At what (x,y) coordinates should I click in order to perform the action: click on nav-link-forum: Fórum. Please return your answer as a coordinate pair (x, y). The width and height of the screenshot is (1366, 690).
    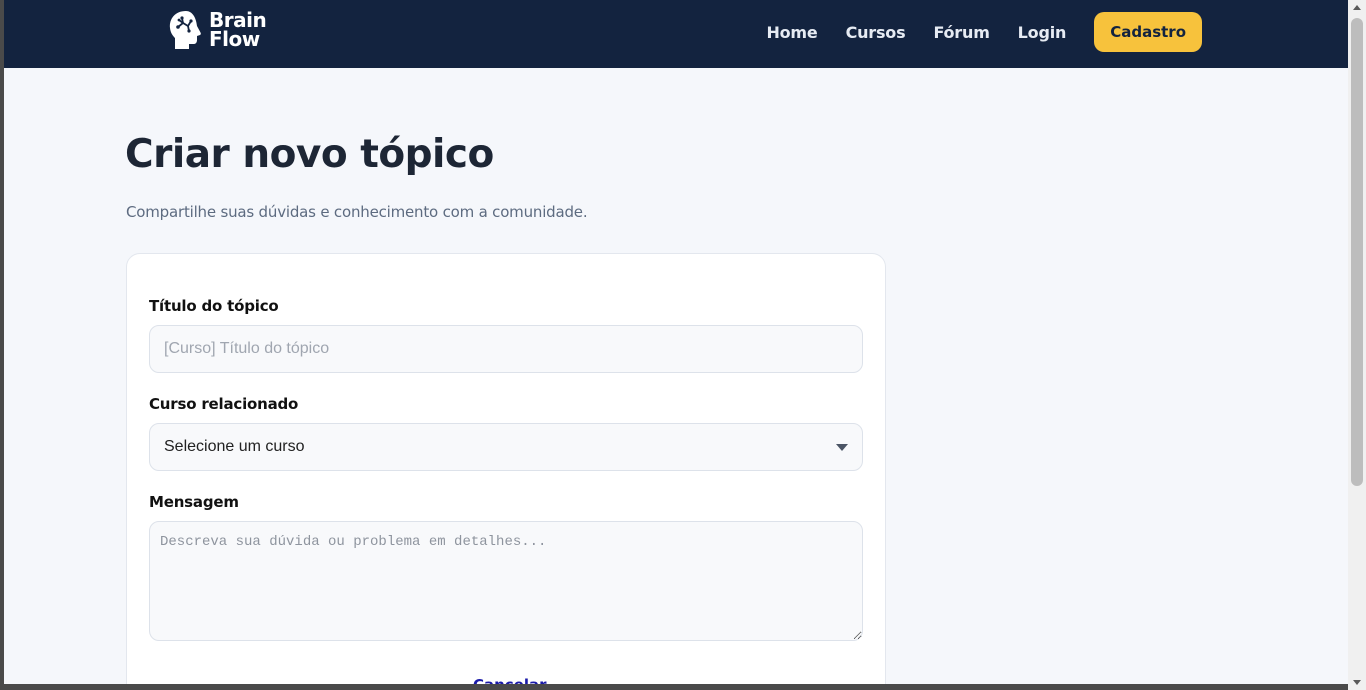
    Looking at the image, I should click on (961, 32).